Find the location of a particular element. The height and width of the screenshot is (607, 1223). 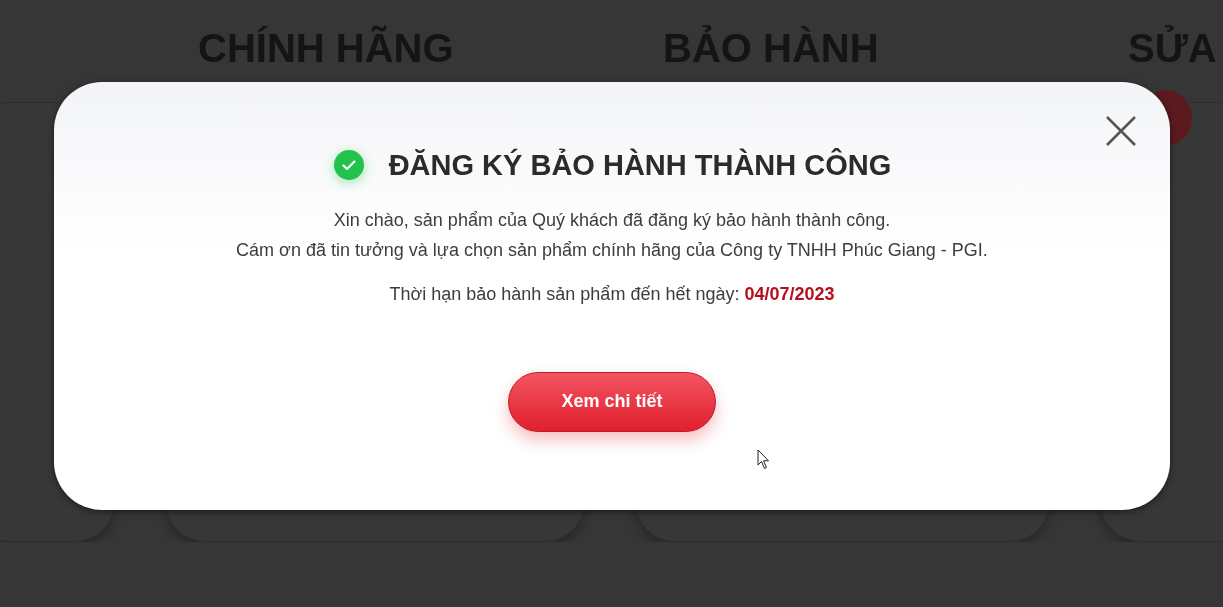

message-line: Xin chào, sản phẩm của Quý khách đã đăng ký bảo hành thành công. is located at coordinates (612, 220).